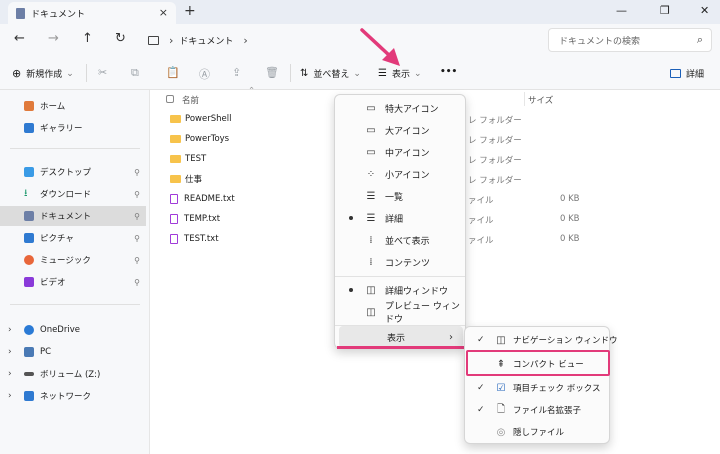 Image resolution: width=720 pixels, height=454 pixels. Describe the element at coordinates (73, 330) in the screenshot. I see `sidebar-item-onedrive: › OneDrive` at that location.